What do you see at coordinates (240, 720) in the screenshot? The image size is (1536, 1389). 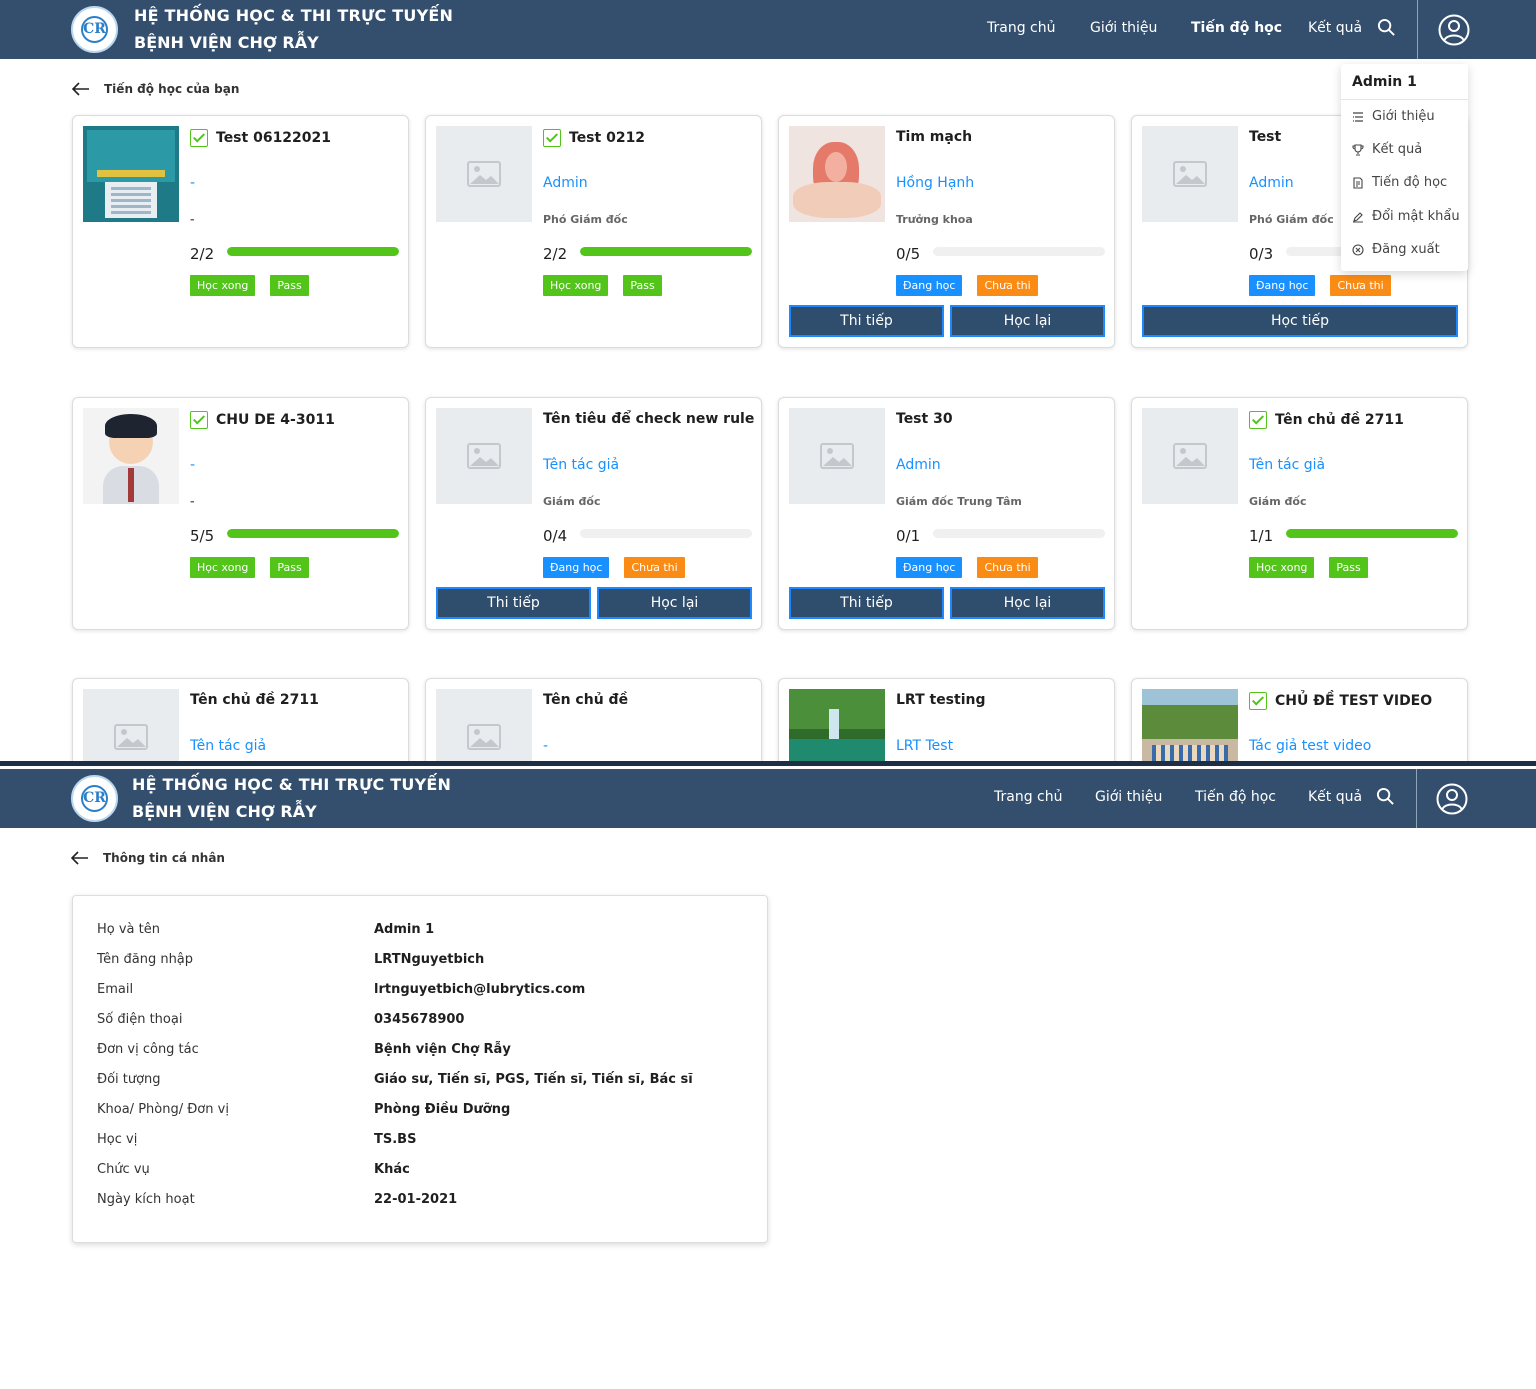 I see `course-card: Tên chủ đề 2711 Tên tác giả` at bounding box center [240, 720].